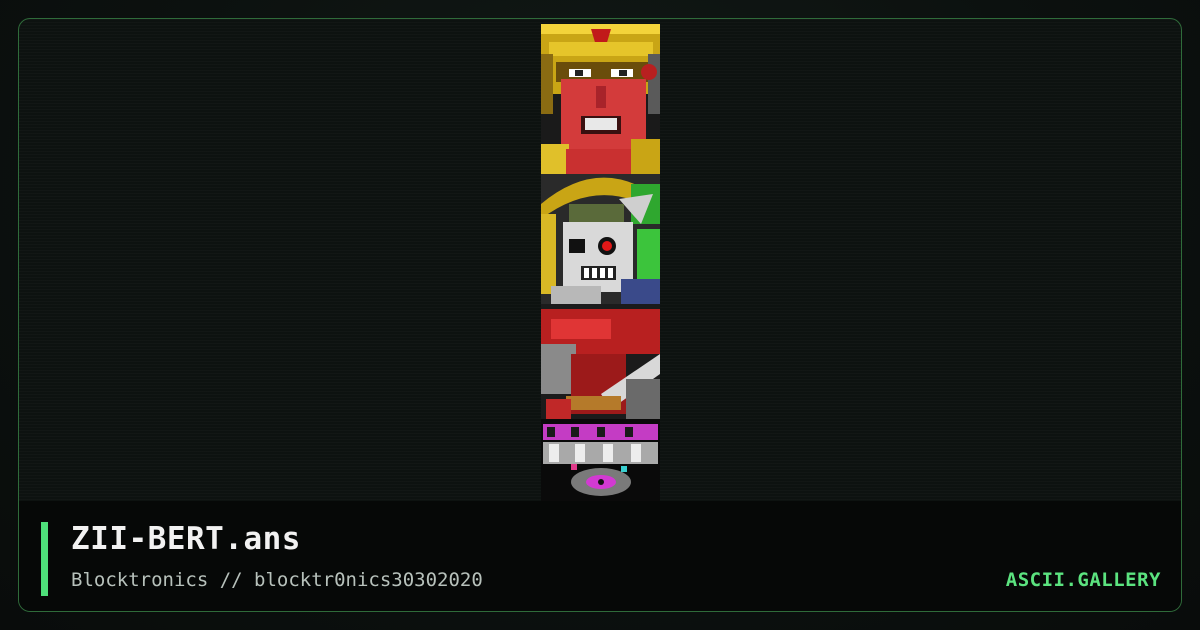 This screenshot has width=1200, height=630. What do you see at coordinates (44, 559) in the screenshot?
I see `accent-bar` at bounding box center [44, 559].